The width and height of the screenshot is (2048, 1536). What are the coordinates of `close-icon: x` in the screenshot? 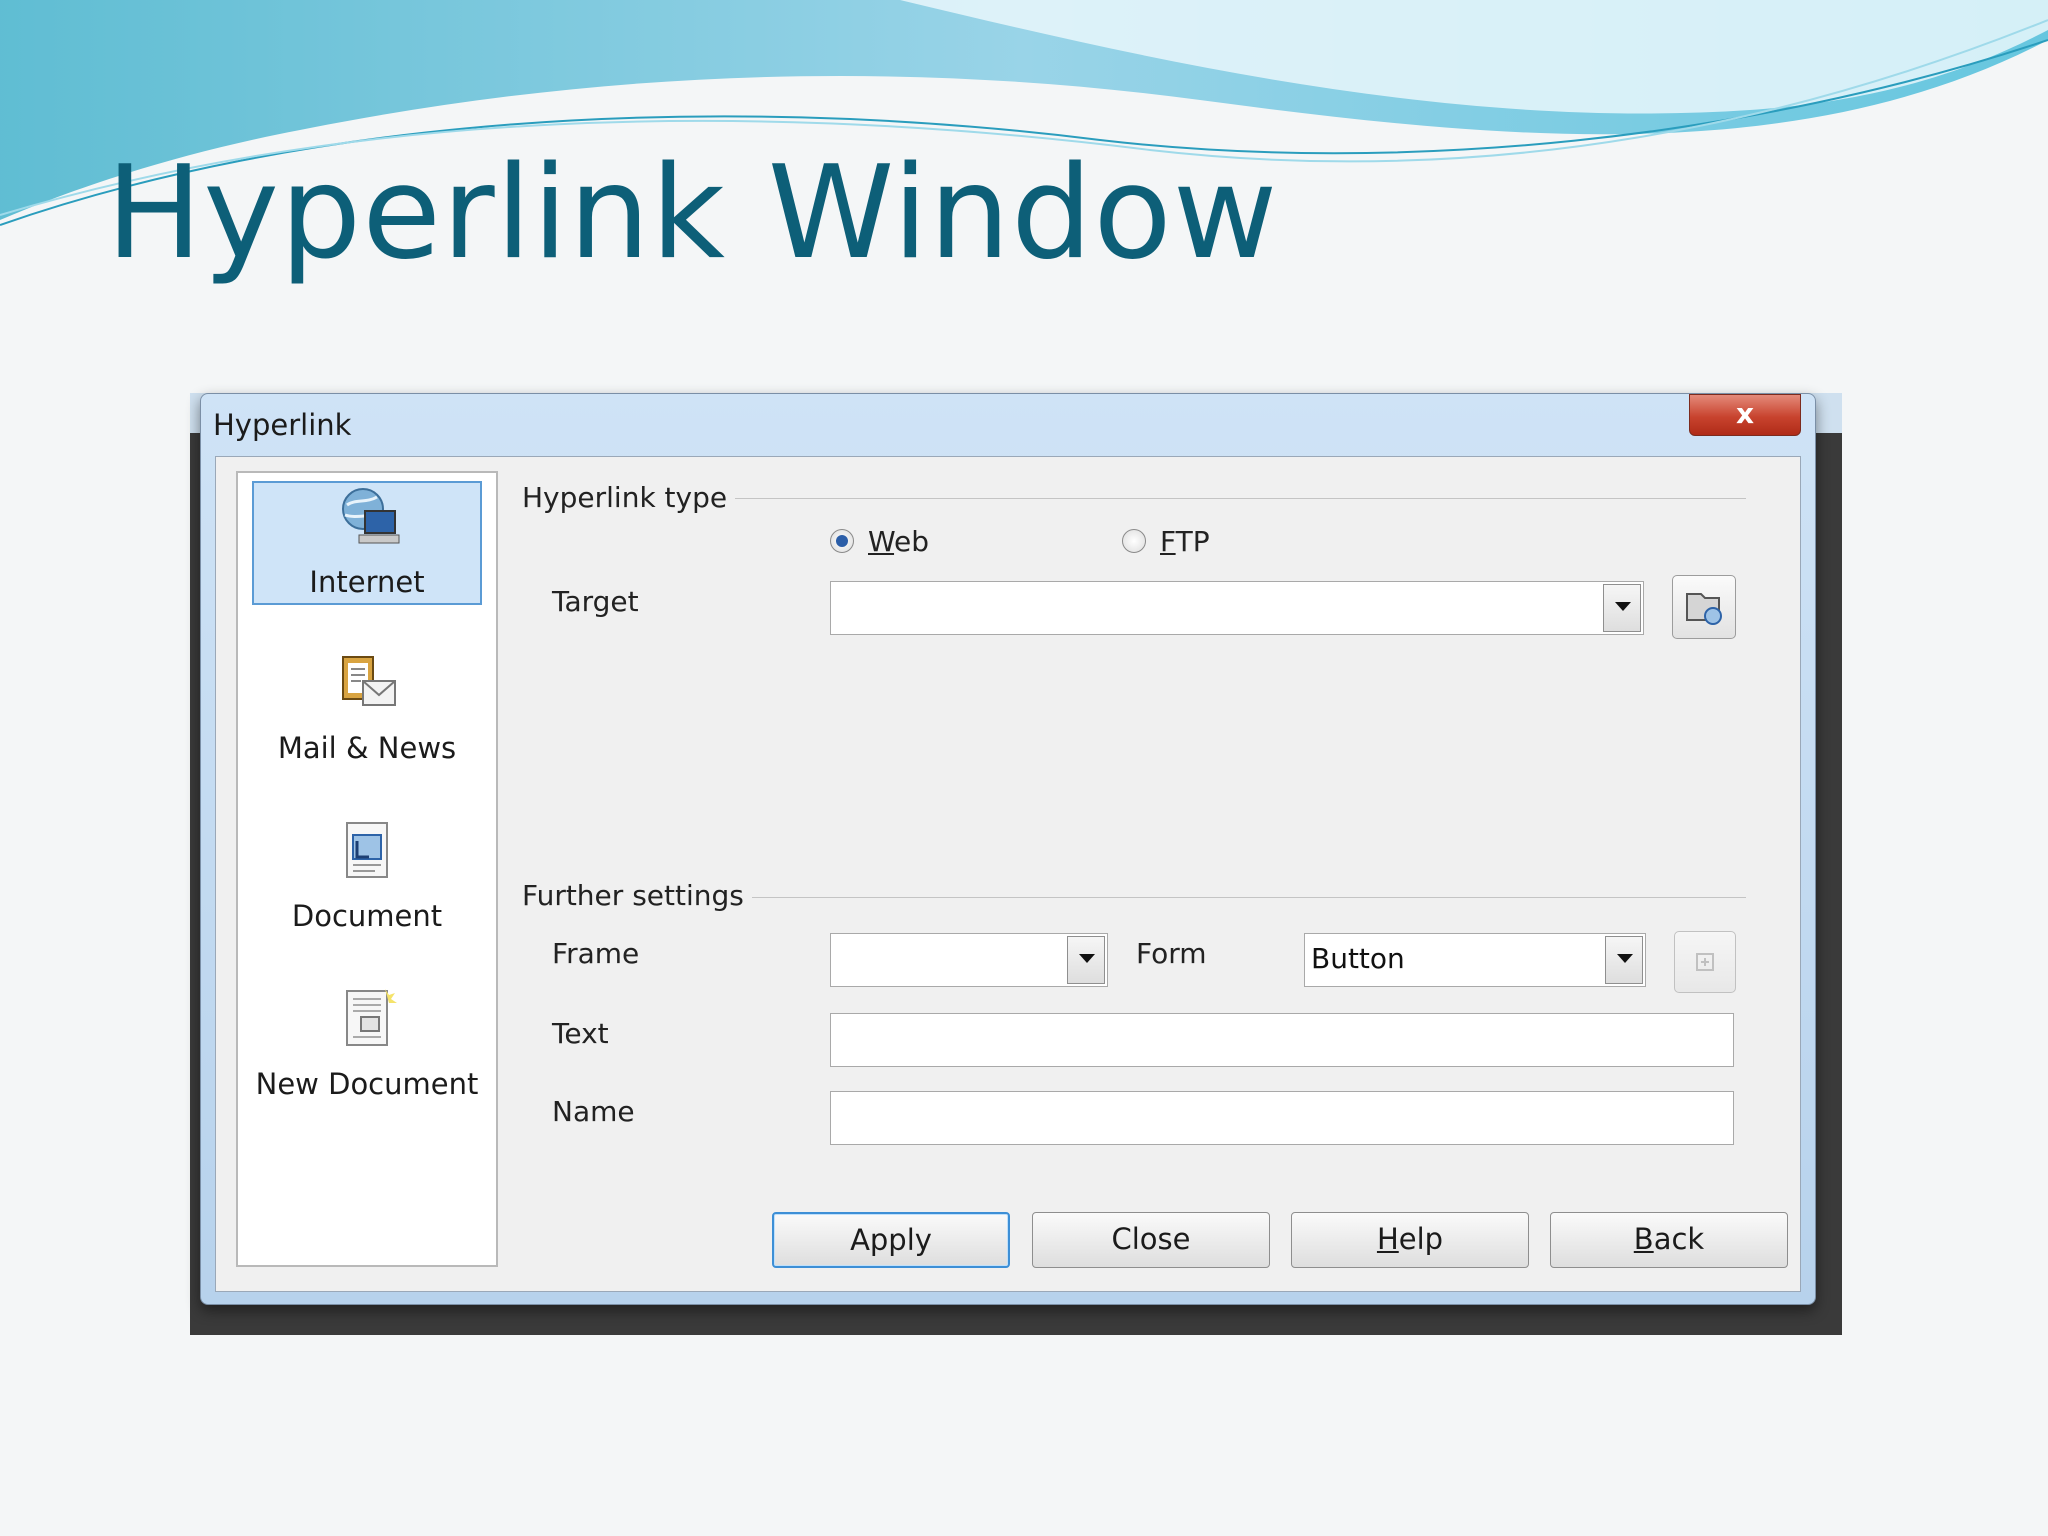 It's located at (1745, 413).